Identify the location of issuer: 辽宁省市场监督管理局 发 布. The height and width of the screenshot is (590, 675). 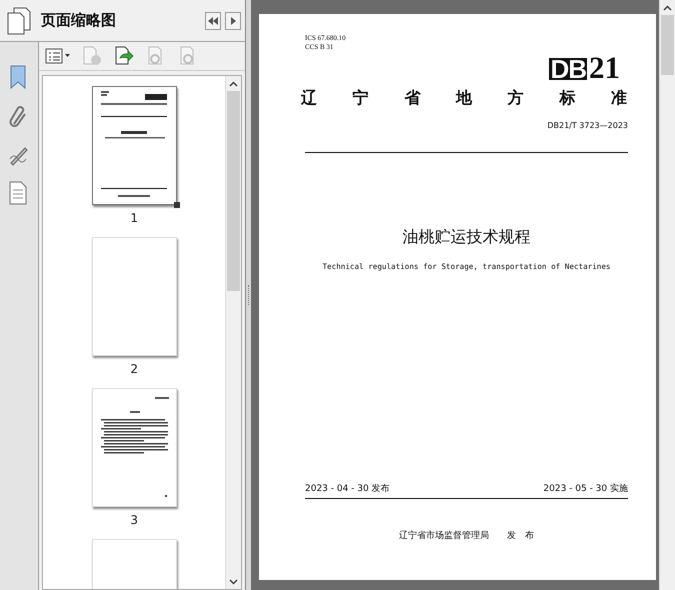
(466, 536).